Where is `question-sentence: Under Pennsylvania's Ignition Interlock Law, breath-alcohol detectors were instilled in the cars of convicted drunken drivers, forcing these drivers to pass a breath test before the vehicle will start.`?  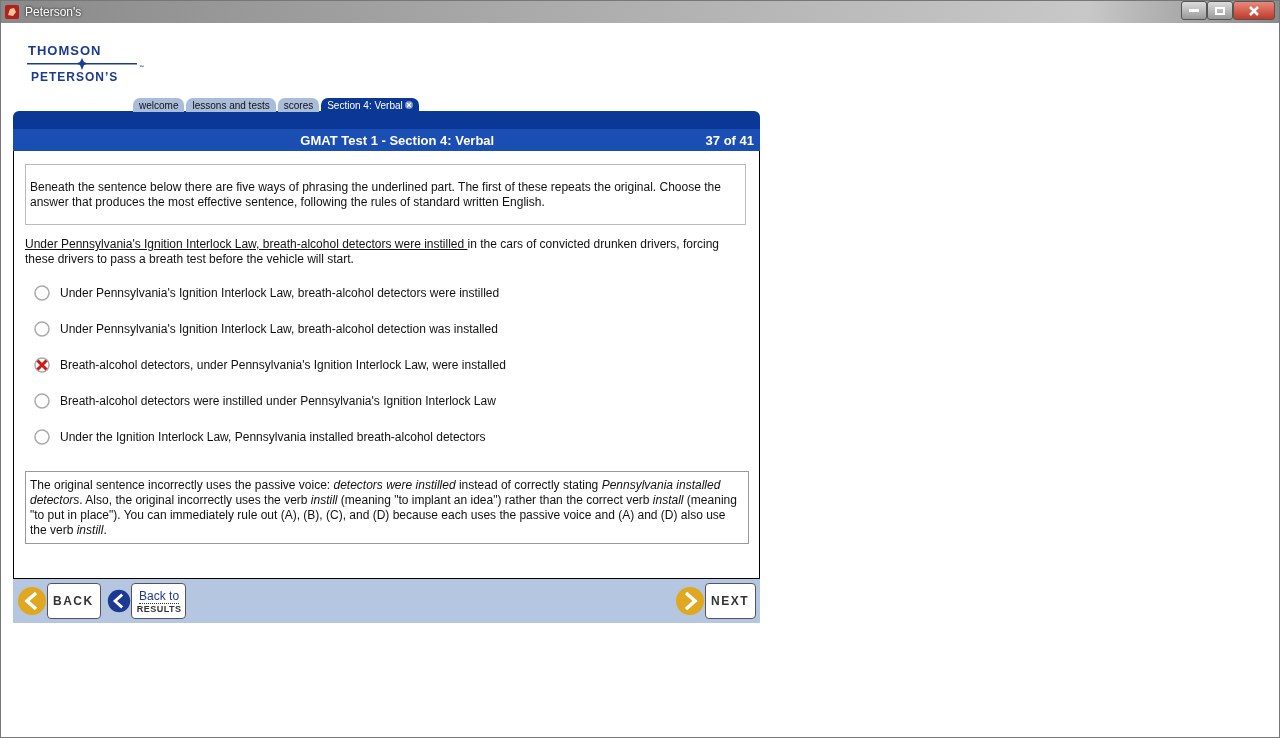
question-sentence: Under Pennsylvania's Ignition Interlock Law, breath-alcohol detectors were instilled in the cars of convicted drunken drivers, forcing these drivers to pass a breath test before the vehicle will start. is located at coordinates (372, 252).